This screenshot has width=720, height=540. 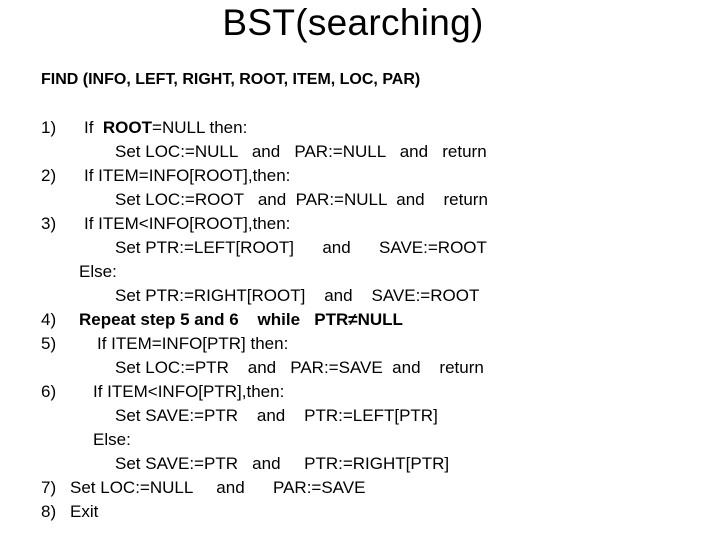 What do you see at coordinates (297, 295) in the screenshot?
I see `step-3-else-body: Set PTR:=RIGHT[ROOT] and SAVE:=ROOT` at bounding box center [297, 295].